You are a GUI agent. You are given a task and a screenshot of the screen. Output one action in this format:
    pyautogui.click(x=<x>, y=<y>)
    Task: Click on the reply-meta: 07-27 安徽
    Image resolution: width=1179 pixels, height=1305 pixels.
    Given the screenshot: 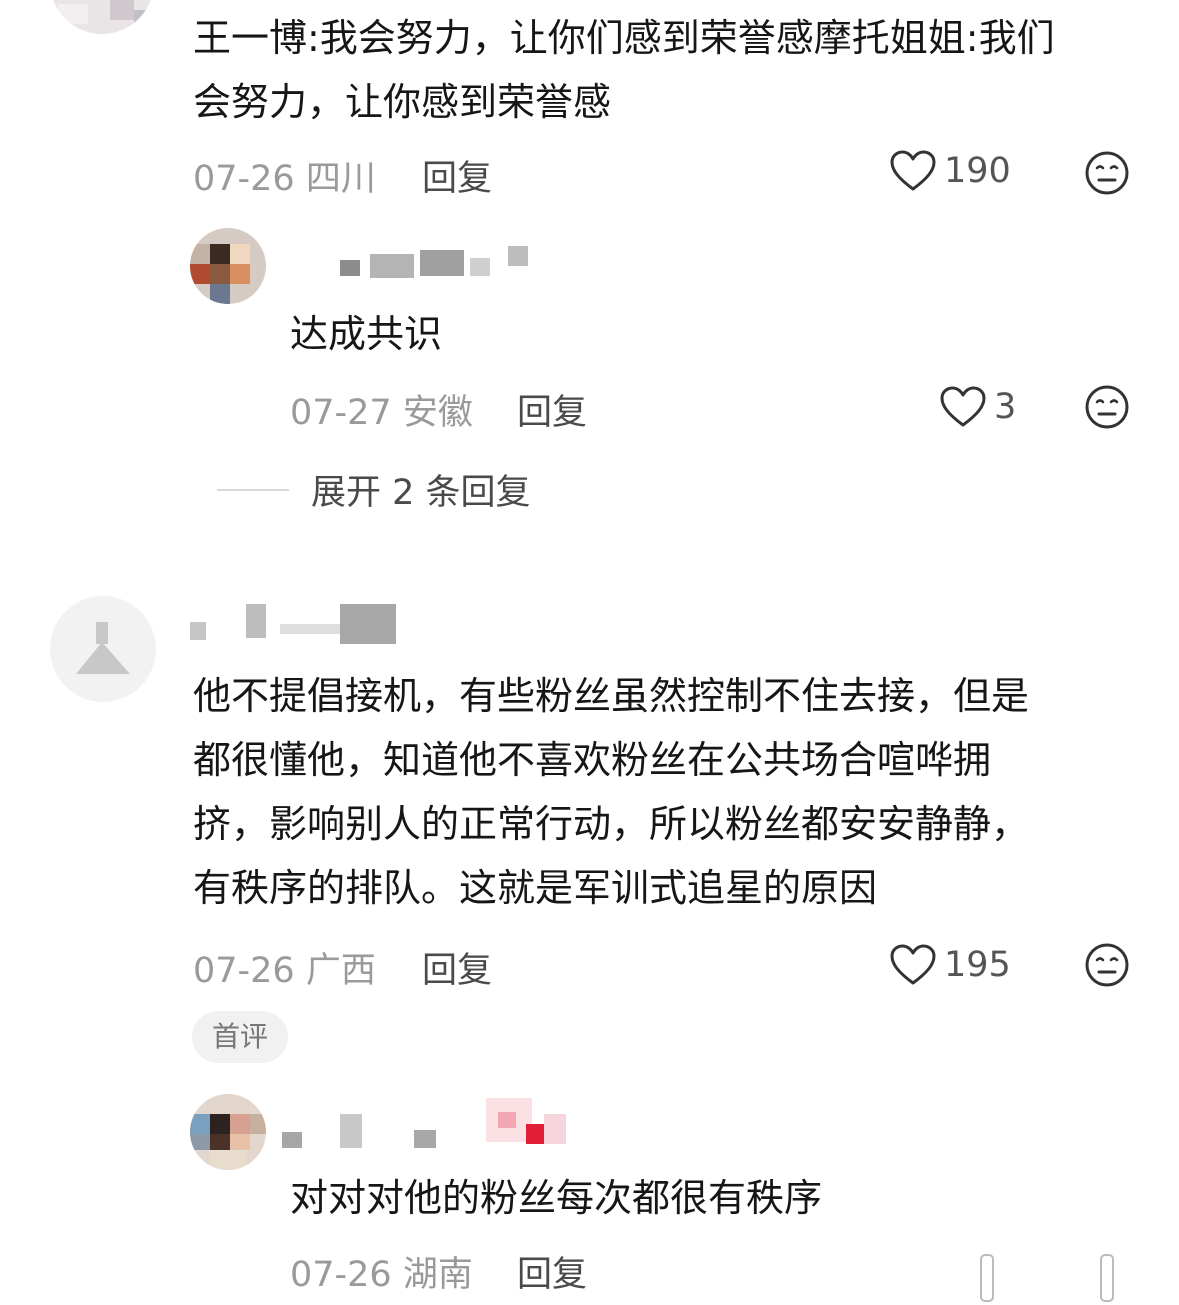 What is the action you would take?
    pyautogui.click(x=381, y=409)
    